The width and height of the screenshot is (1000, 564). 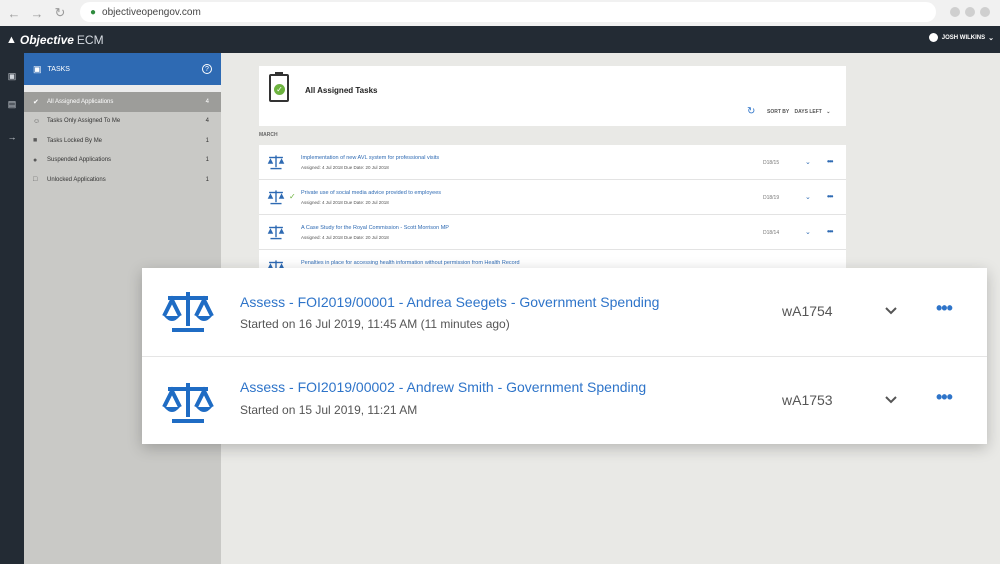 I want to click on unlock-icon: □, so click(x=35, y=180).